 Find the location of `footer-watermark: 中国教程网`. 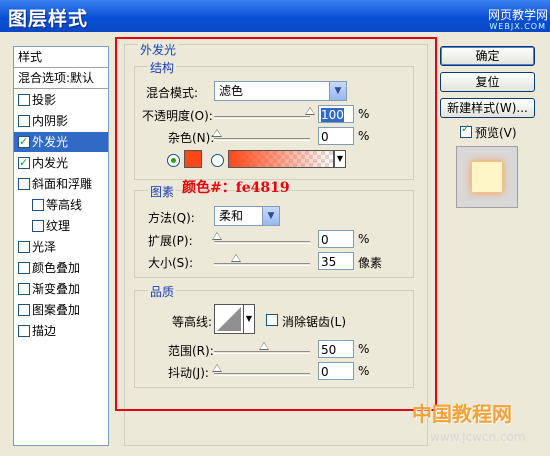

footer-watermark: 中国教程网 is located at coordinates (462, 414).